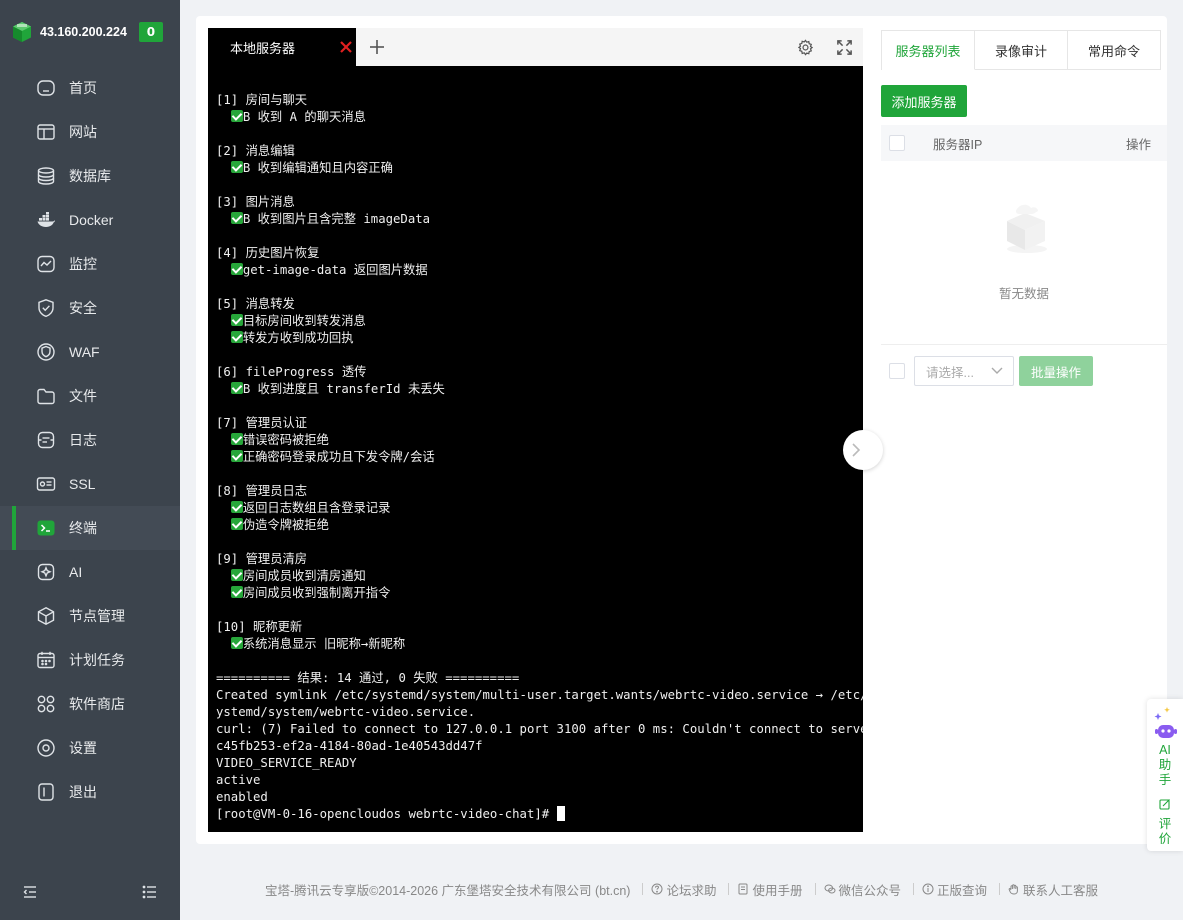  What do you see at coordinates (90, 748) in the screenshot?
I see `sidebar-item-settings: 设置` at bounding box center [90, 748].